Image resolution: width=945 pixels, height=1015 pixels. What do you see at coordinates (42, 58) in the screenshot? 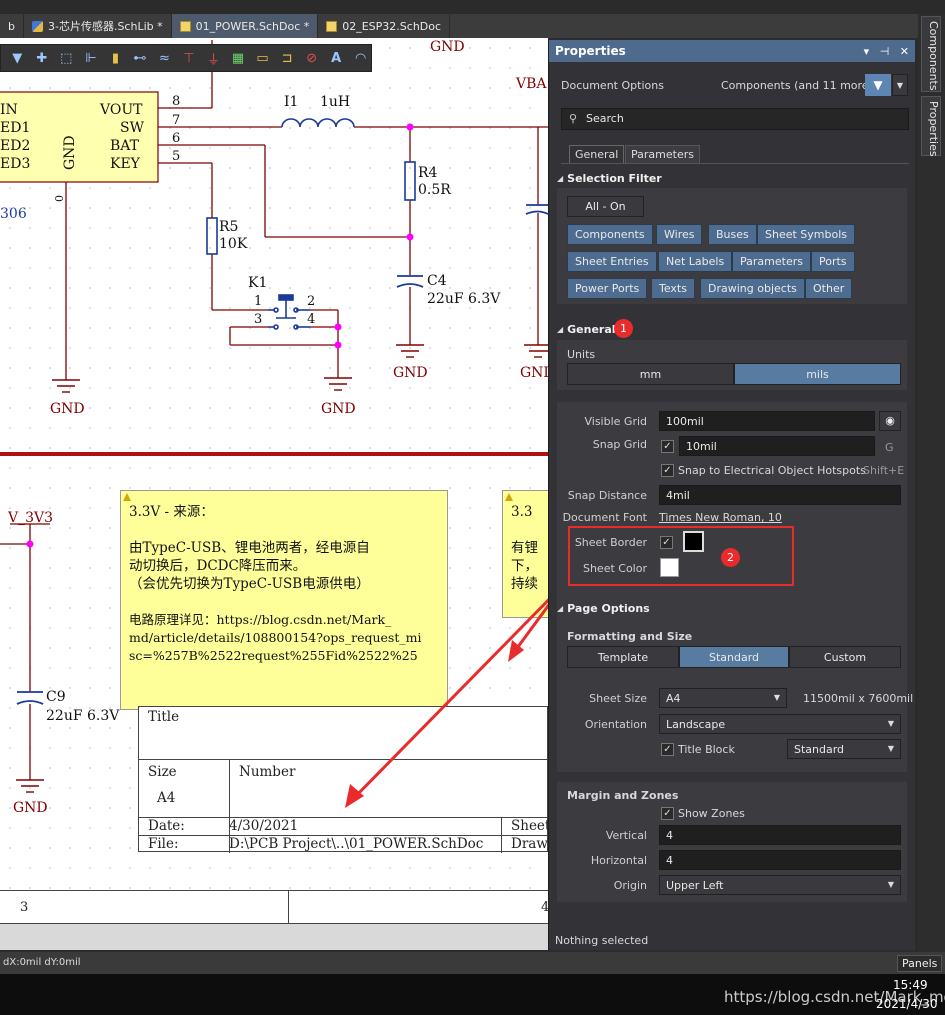
I see `cross-icon: ✚` at bounding box center [42, 58].